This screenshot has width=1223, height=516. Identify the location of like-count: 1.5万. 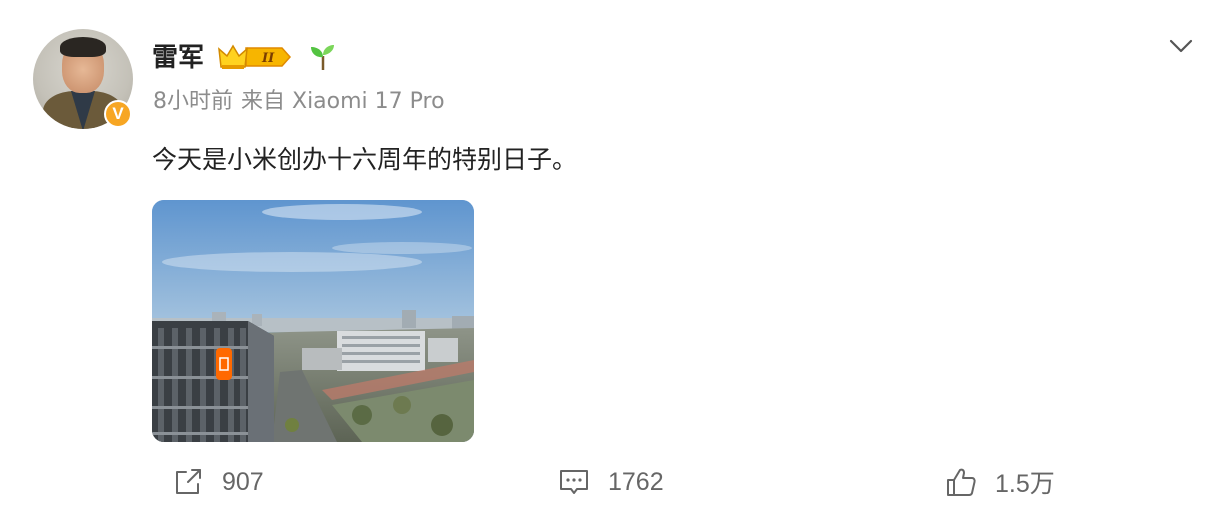
(1025, 484).